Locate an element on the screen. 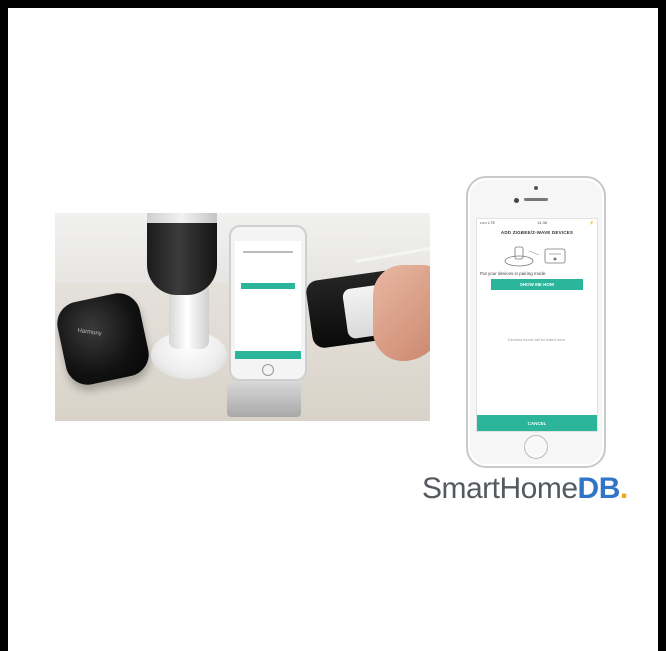 The image size is (666, 651). photo-hub-device: Harmony is located at coordinates (104, 339).